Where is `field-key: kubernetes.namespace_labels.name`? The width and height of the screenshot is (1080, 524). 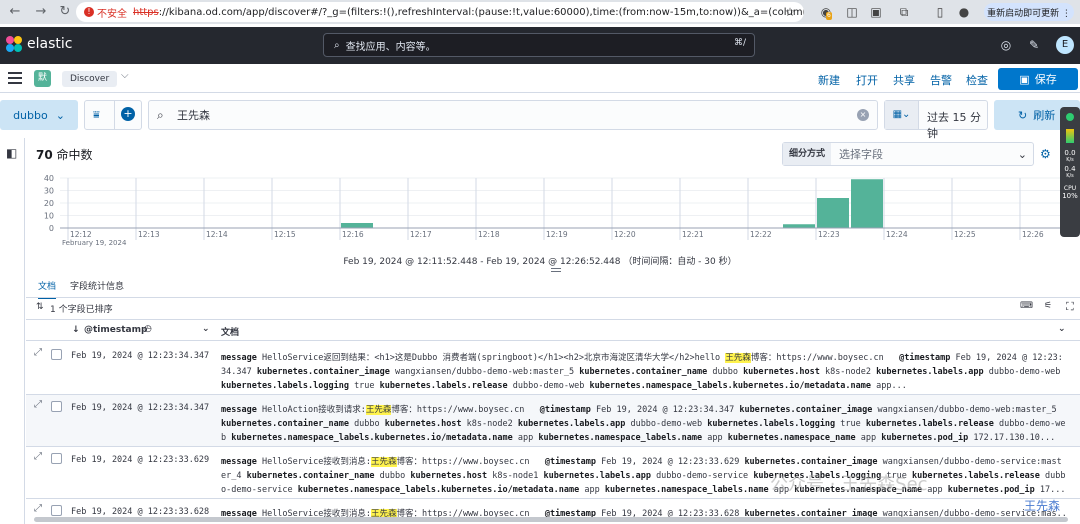
field-key: kubernetes.namespace_labels.name is located at coordinates (620, 438).